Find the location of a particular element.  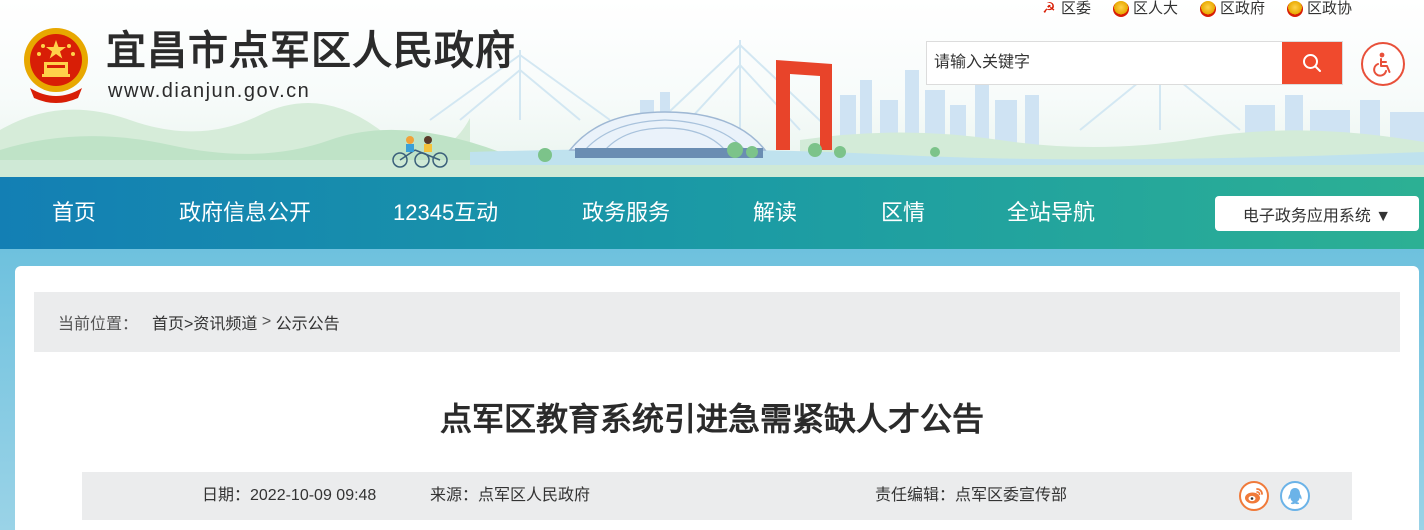

accessibility-button is located at coordinates (1383, 64).